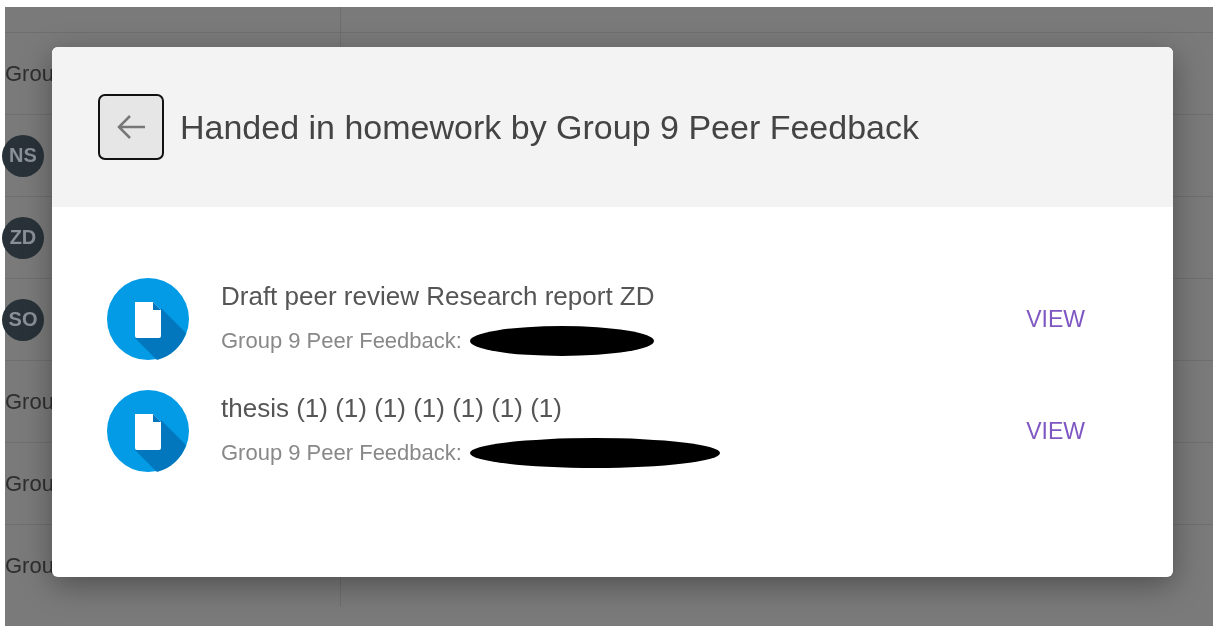  Describe the element at coordinates (438, 296) in the screenshot. I see `file-name: Draft peer review Research report ZD` at that location.